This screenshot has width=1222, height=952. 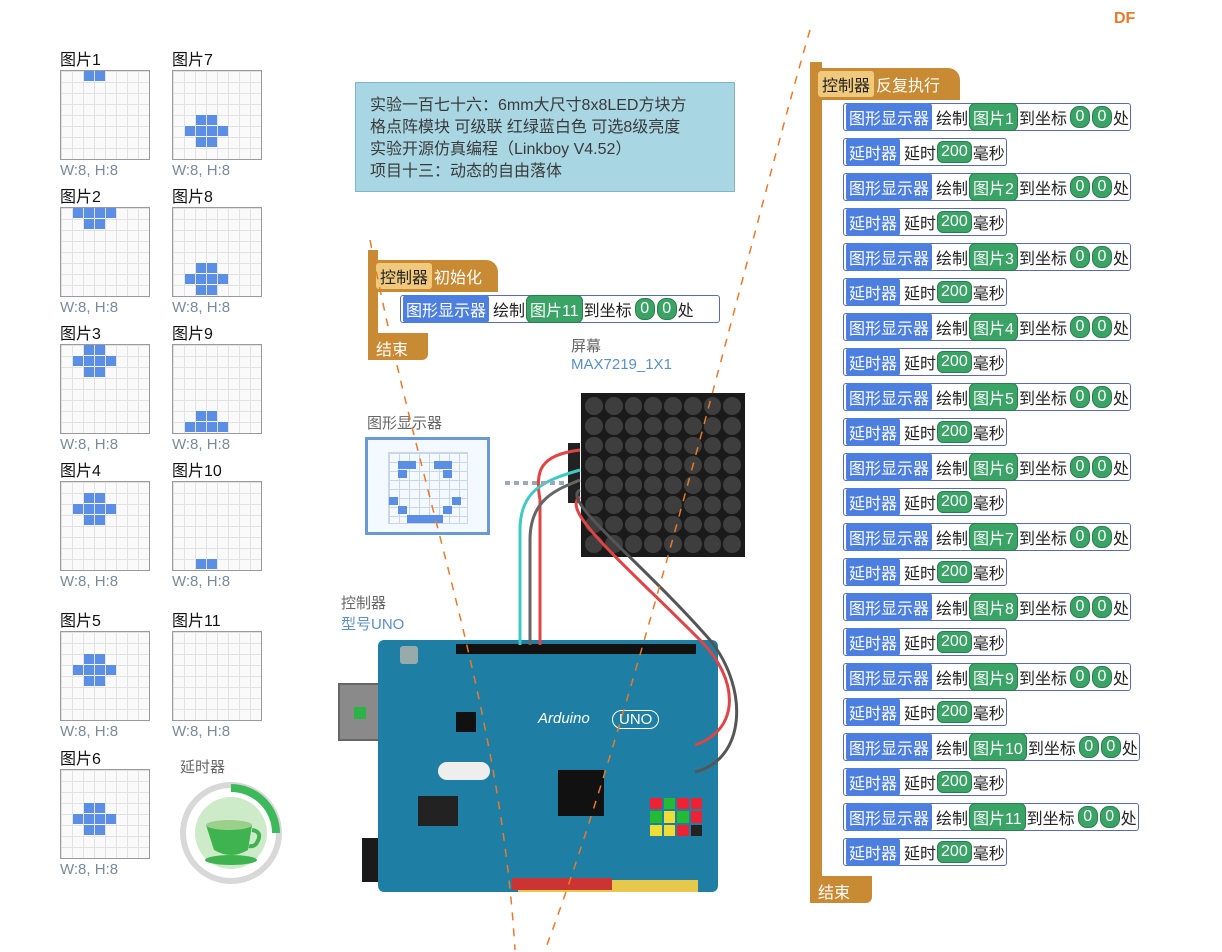 What do you see at coordinates (886, 84) in the screenshot?
I see `loop-block-header: 控制器 反复执行` at bounding box center [886, 84].